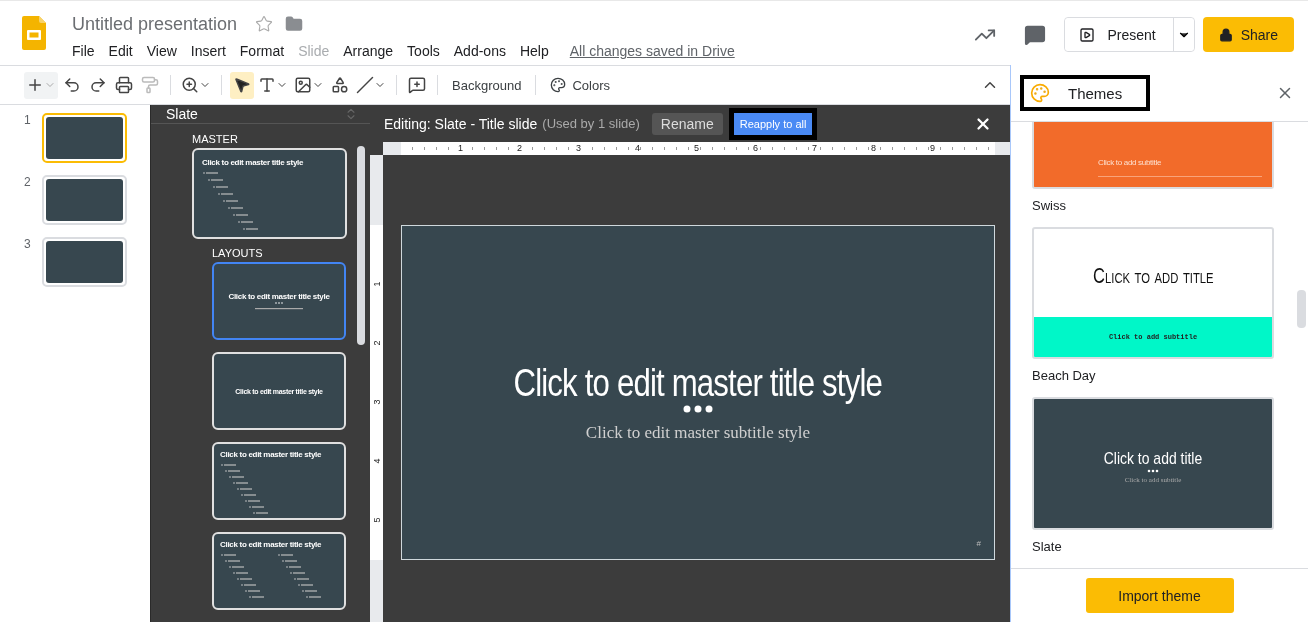  What do you see at coordinates (242, 85) in the screenshot?
I see `select-tool-icon` at bounding box center [242, 85].